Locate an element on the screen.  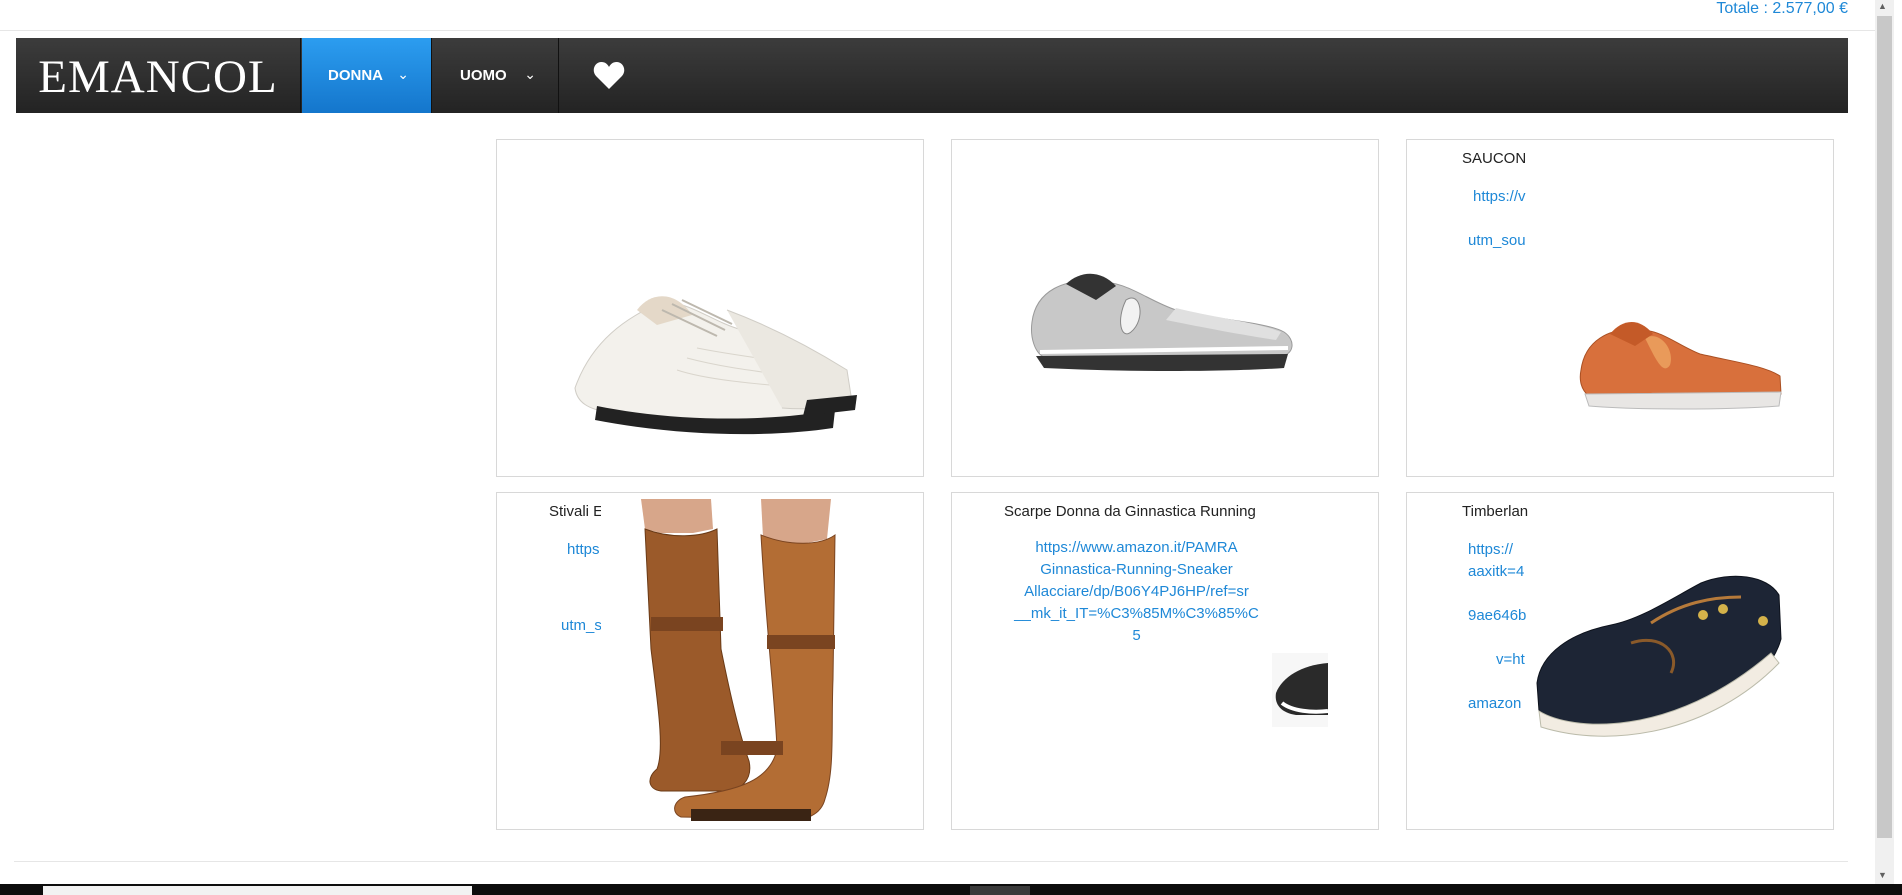
product-card: SAUCON https://v utm_sou is located at coordinates (1620, 308).